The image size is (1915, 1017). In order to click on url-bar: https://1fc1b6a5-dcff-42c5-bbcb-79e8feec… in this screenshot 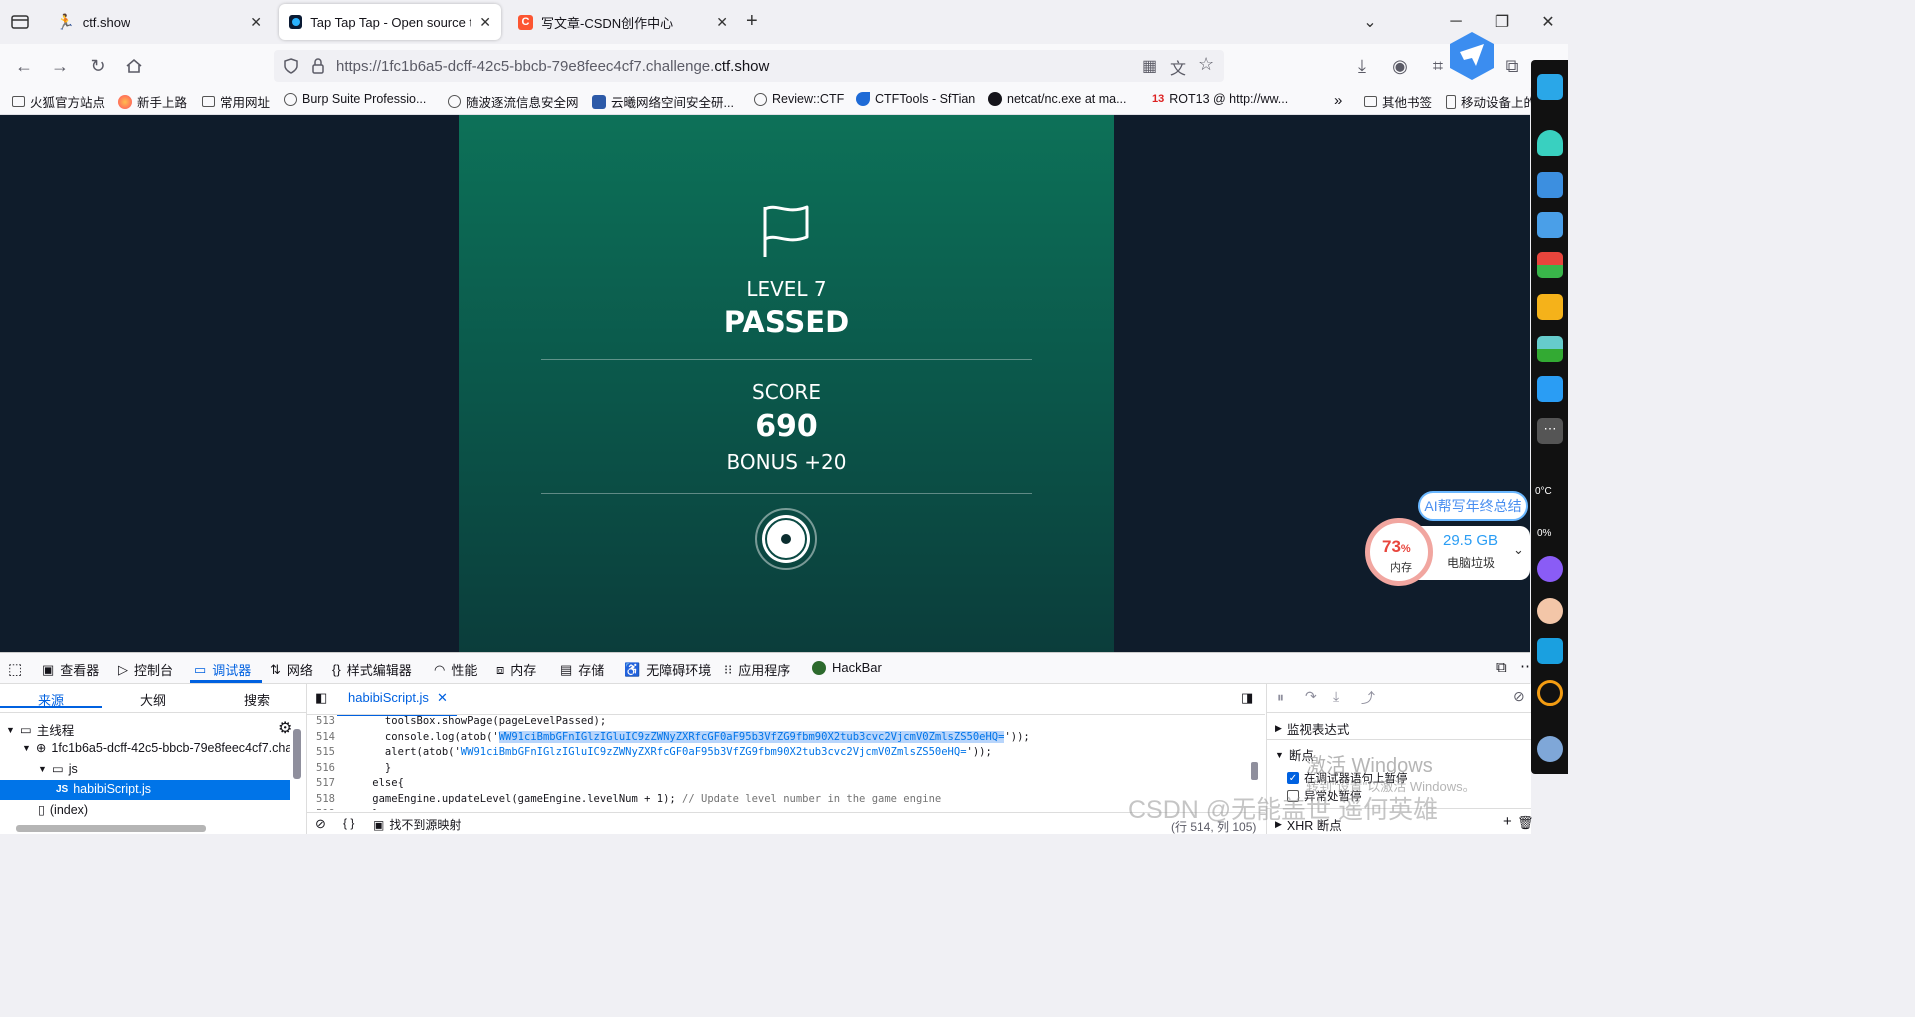, I will do `click(749, 66)`.